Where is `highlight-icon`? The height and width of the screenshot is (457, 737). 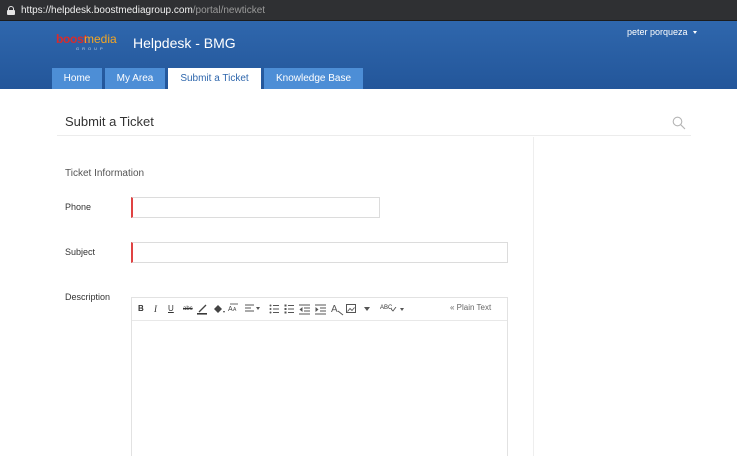 highlight-icon is located at coordinates (219, 309).